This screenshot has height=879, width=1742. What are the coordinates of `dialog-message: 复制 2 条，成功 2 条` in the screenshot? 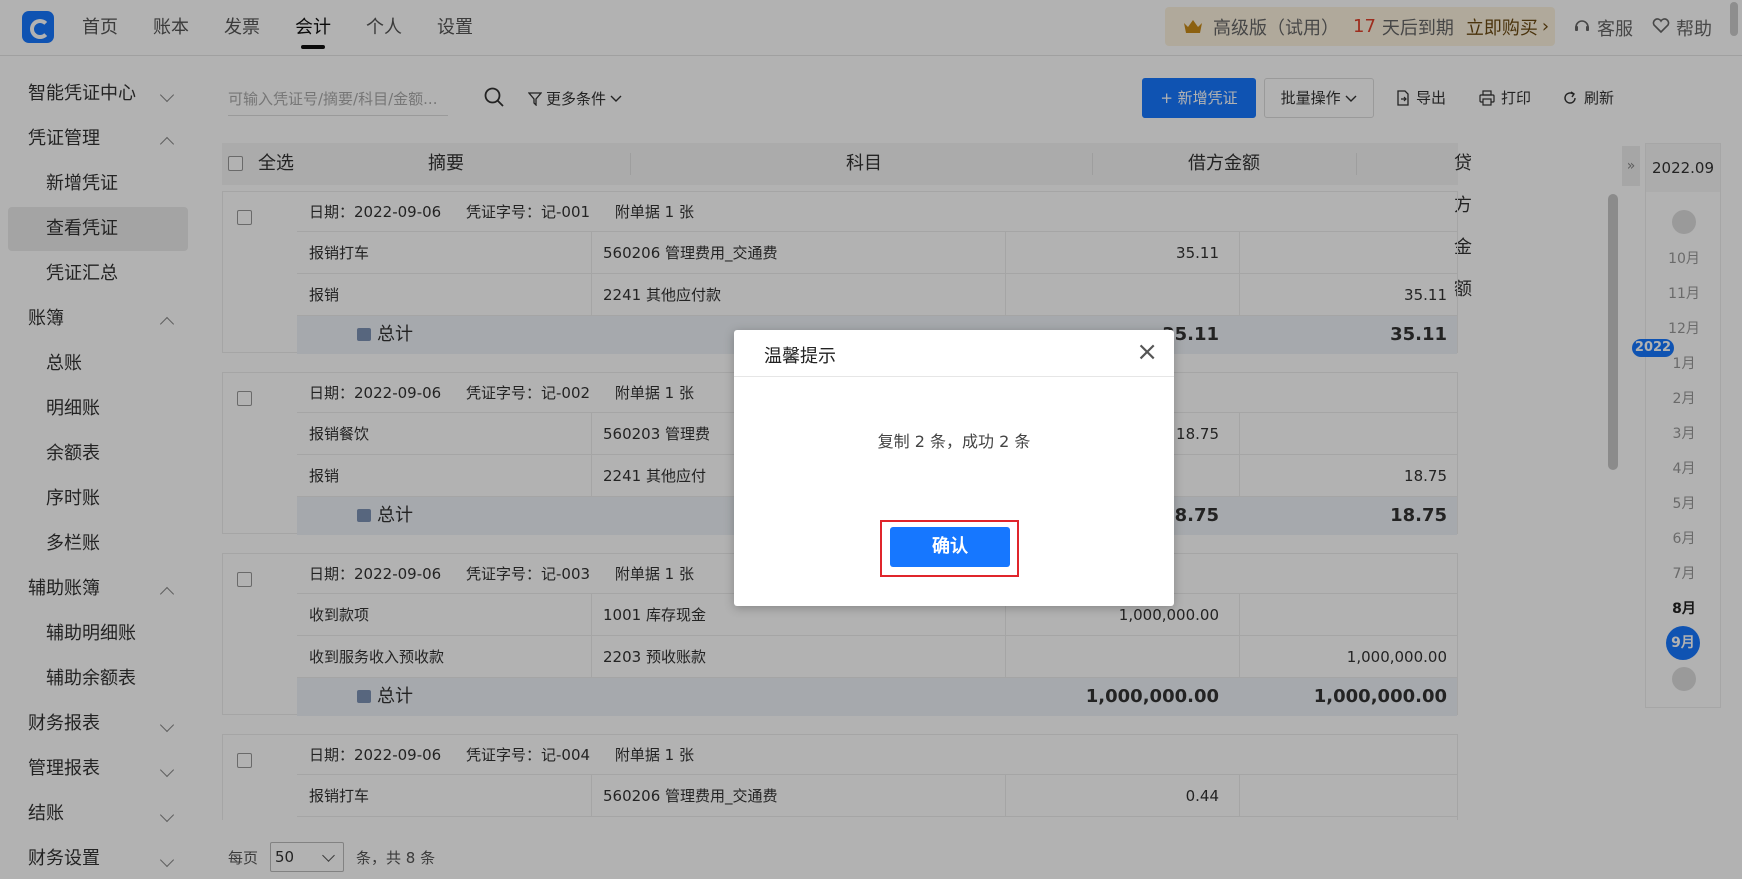 It's located at (954, 441).